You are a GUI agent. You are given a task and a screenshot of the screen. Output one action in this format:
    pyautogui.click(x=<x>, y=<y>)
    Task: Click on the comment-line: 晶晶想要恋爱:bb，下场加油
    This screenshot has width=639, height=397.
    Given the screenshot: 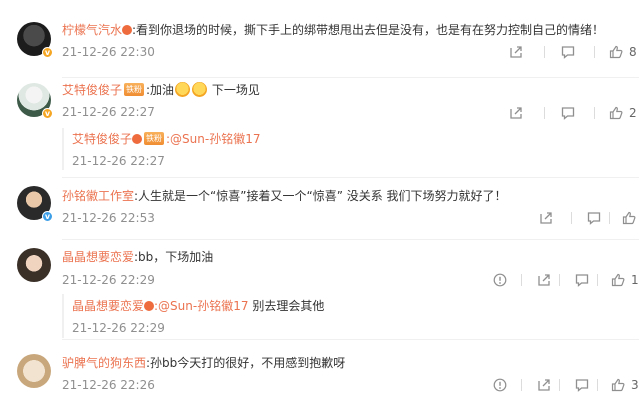 What is the action you would take?
    pyautogui.click(x=137, y=257)
    